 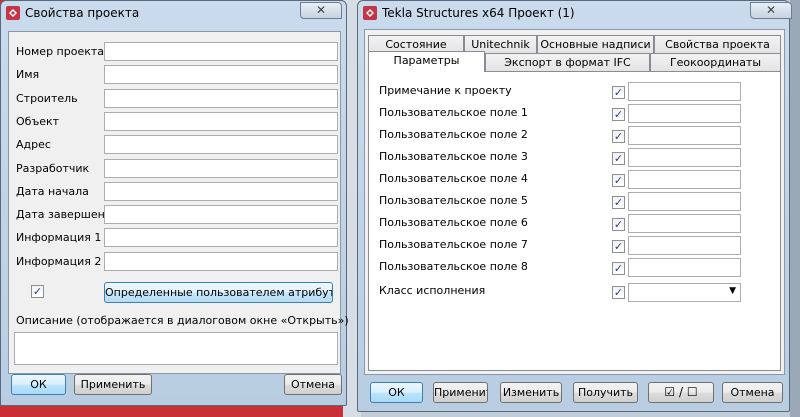 What do you see at coordinates (445, 90) in the screenshot?
I see `param-label: Примечание к проекту` at bounding box center [445, 90].